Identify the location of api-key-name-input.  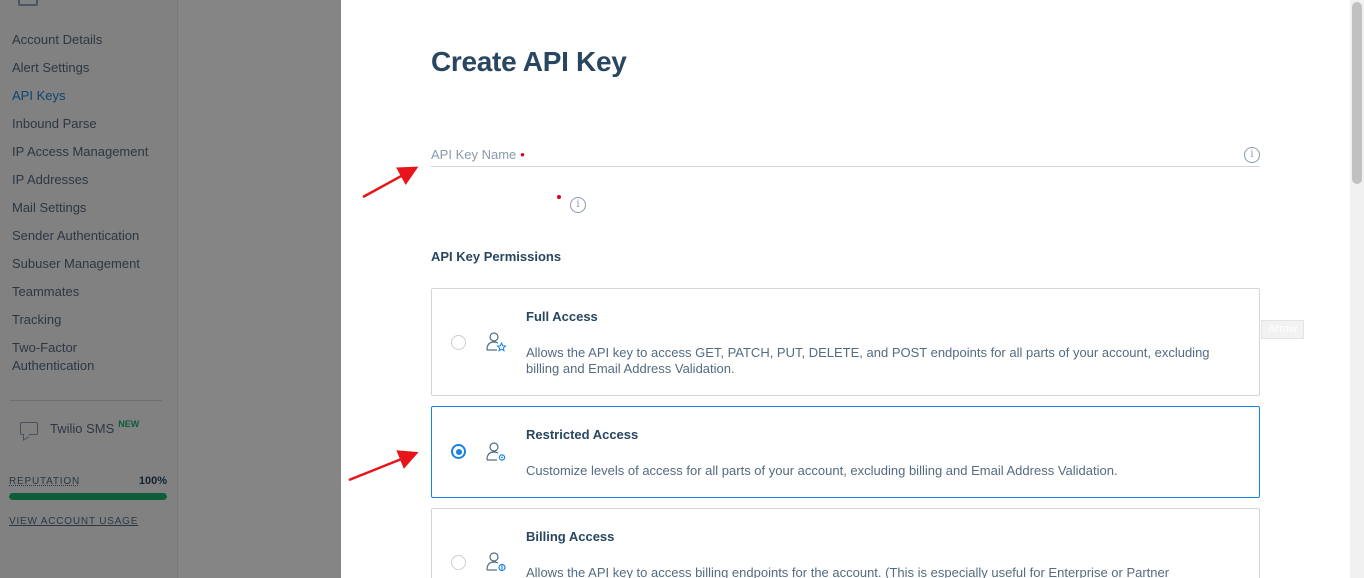
(845, 166).